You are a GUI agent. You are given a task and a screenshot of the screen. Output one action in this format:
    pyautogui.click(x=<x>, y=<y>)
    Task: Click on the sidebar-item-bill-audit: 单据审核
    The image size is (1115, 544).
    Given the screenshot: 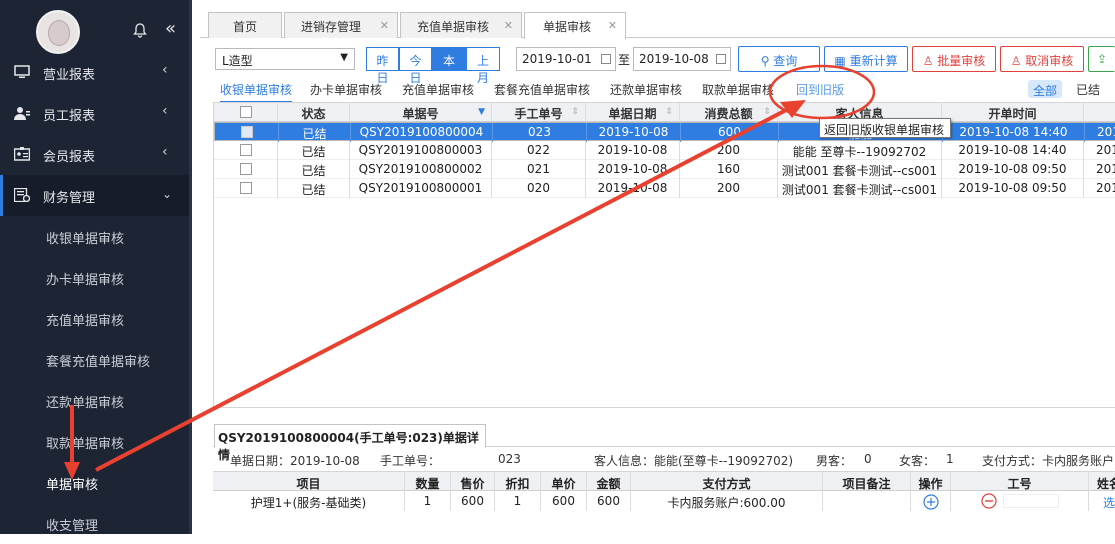 What is the action you would take?
    pyautogui.click(x=95, y=482)
    